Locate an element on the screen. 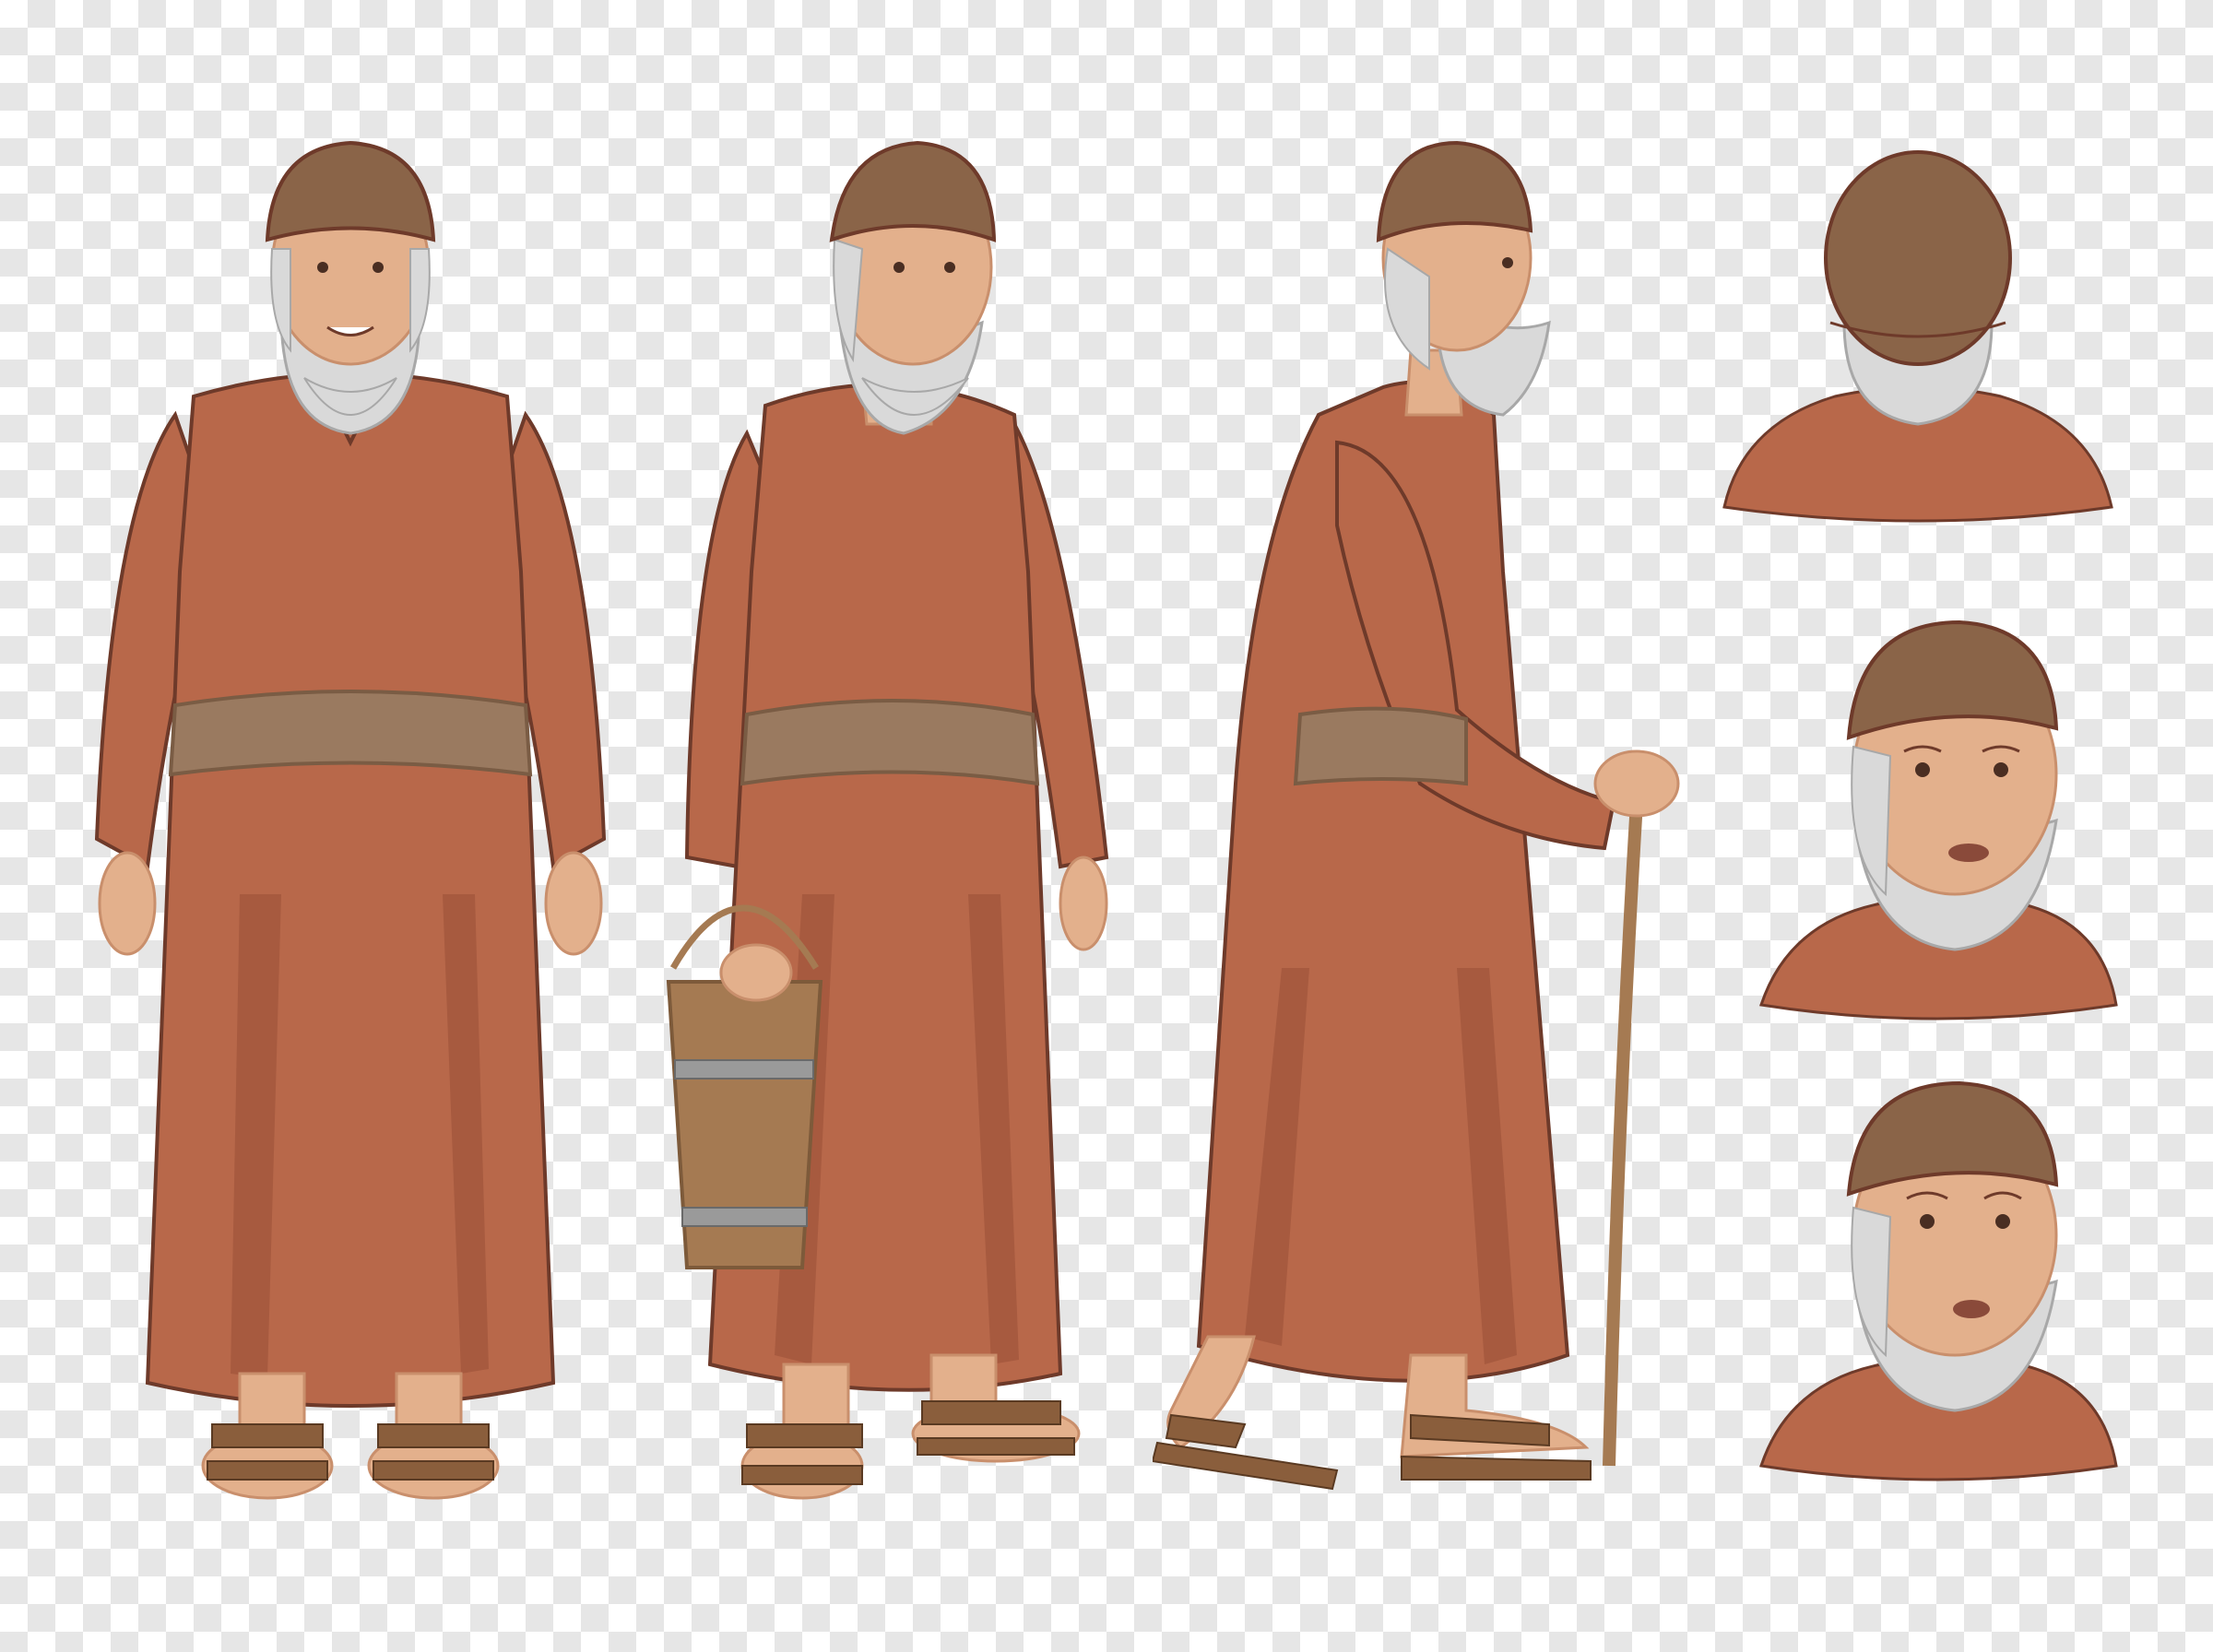 This screenshot has width=2213, height=1652. head-back-icon is located at coordinates (1917, 336).